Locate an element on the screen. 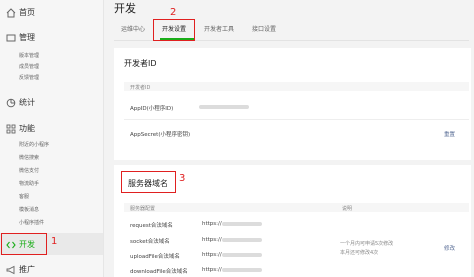 The image size is (474, 277). divider is located at coordinates (296, 119).